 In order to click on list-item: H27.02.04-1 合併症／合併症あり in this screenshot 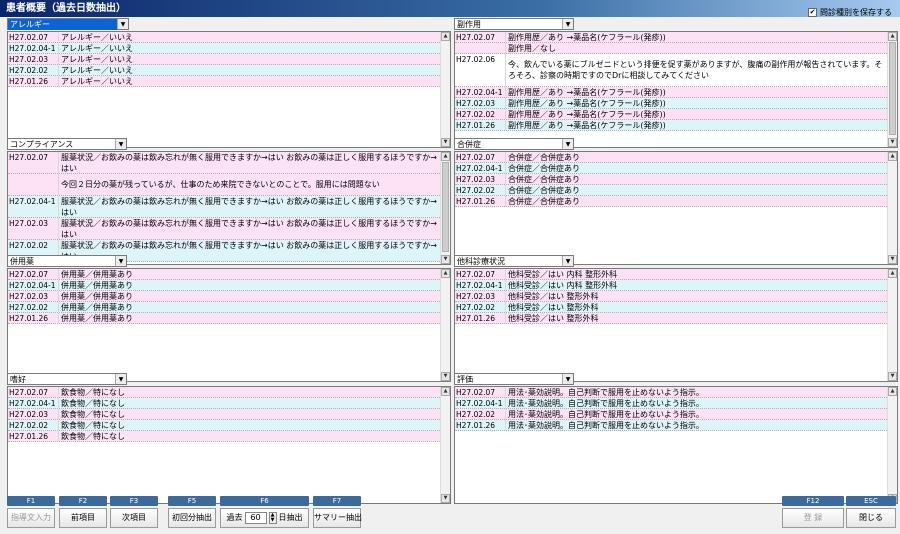, I will do `click(671, 168)`.